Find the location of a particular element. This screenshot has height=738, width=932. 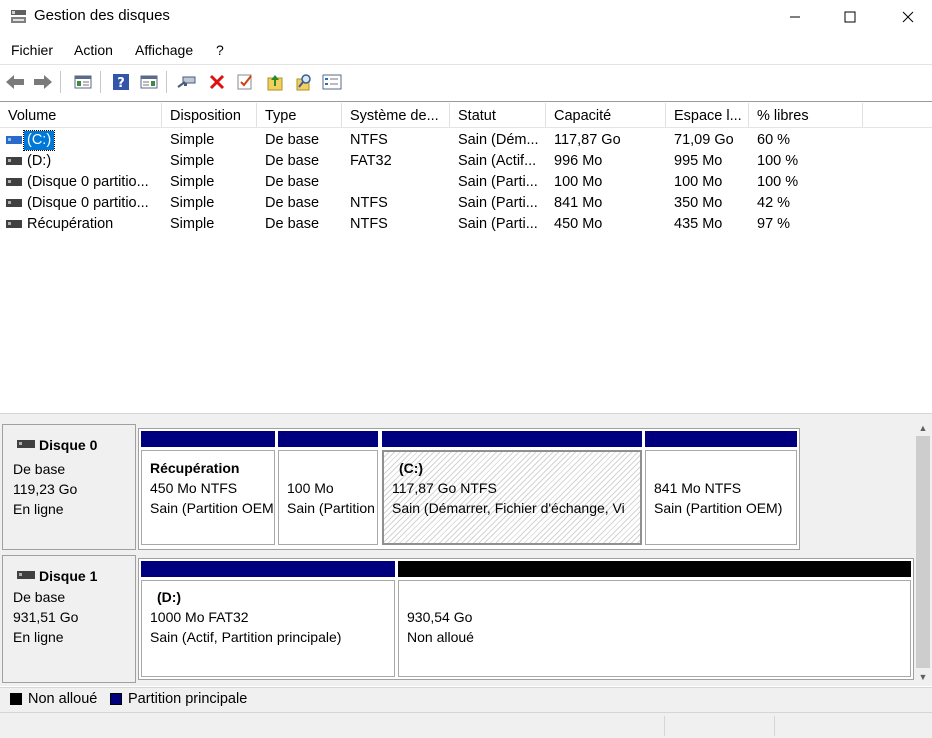

back-button is located at coordinates (15, 82).